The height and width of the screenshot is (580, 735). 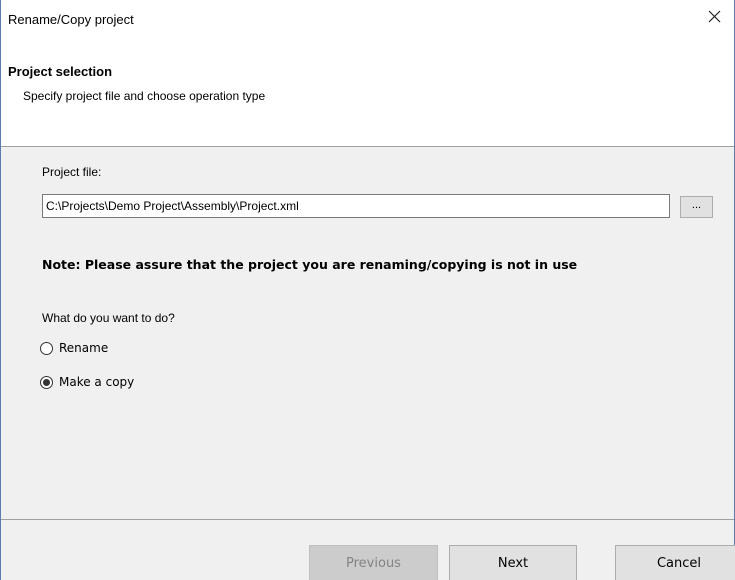 What do you see at coordinates (46, 382) in the screenshot?
I see `make-copy-radio` at bounding box center [46, 382].